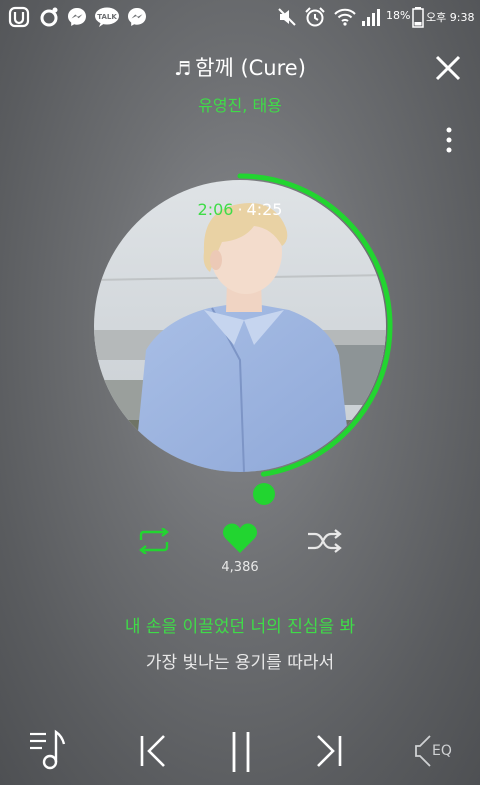 The image size is (480, 785). I want to click on swing-icon, so click(19, 17).